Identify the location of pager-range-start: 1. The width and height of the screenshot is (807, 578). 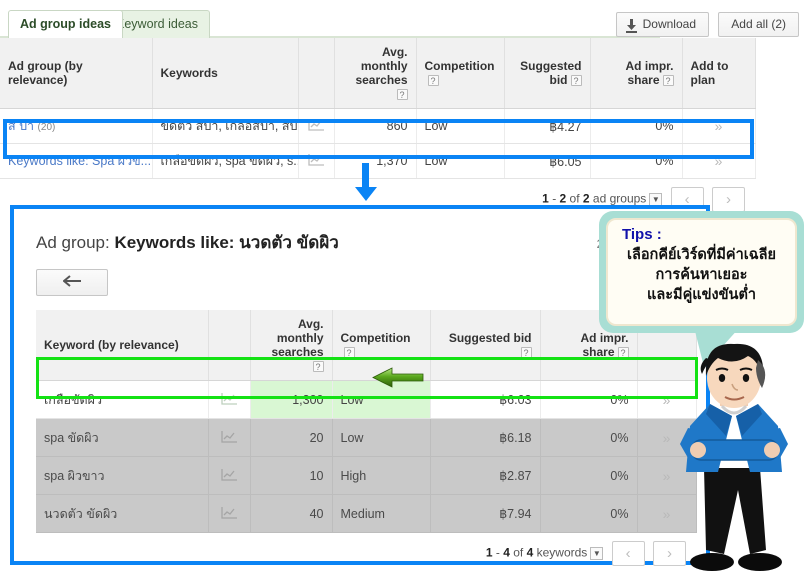
(545, 198).